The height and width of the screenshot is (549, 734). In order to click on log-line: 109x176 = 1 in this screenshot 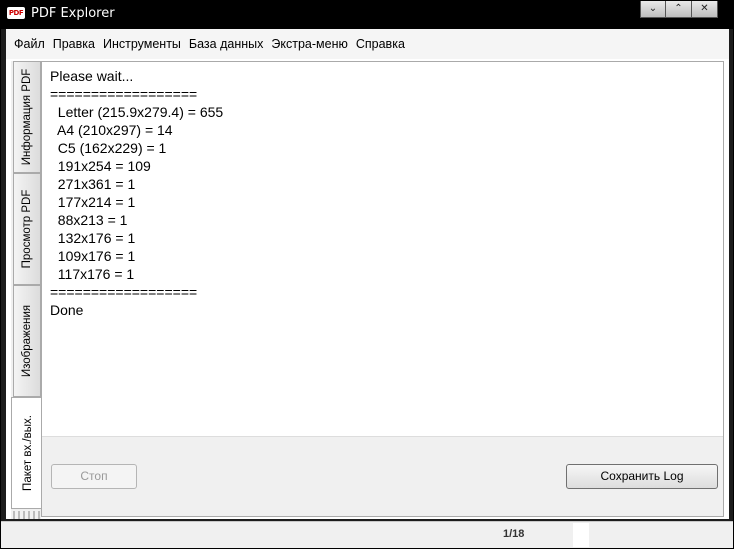, I will do `click(93, 256)`.